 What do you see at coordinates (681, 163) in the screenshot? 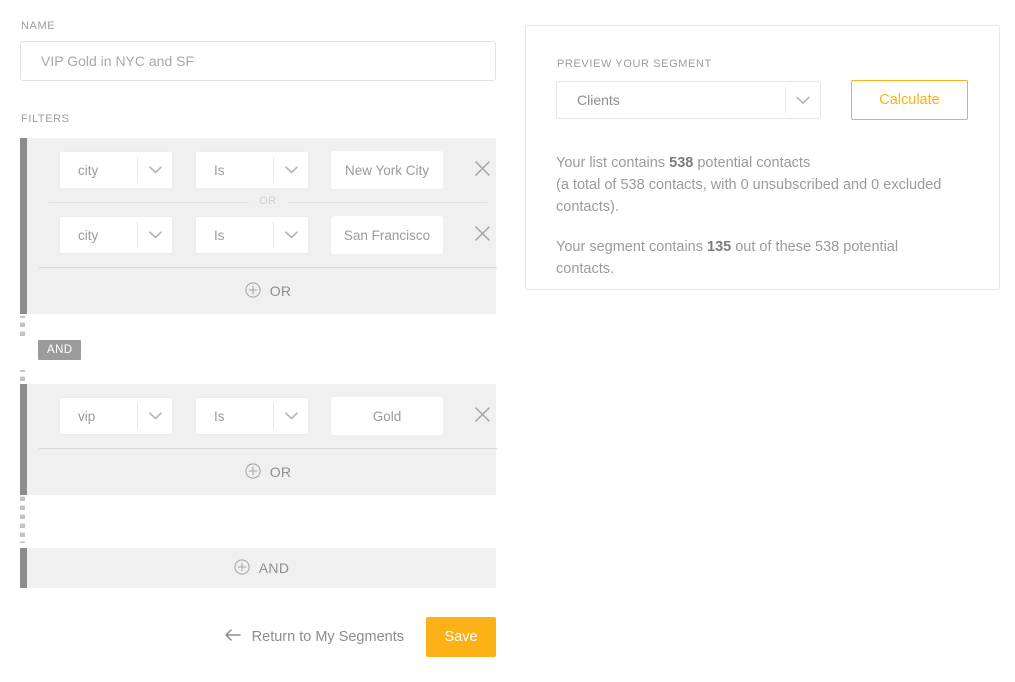
I see `potential-contacts-count: 538` at bounding box center [681, 163].